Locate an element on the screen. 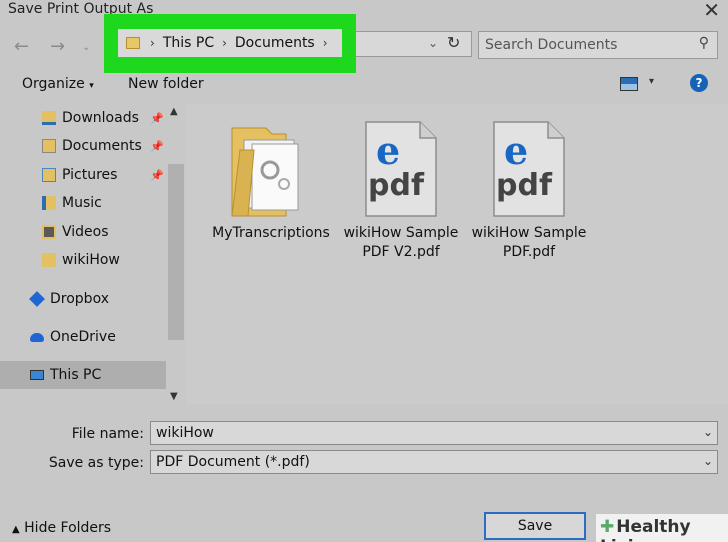  cloud-icon is located at coordinates (37, 337).